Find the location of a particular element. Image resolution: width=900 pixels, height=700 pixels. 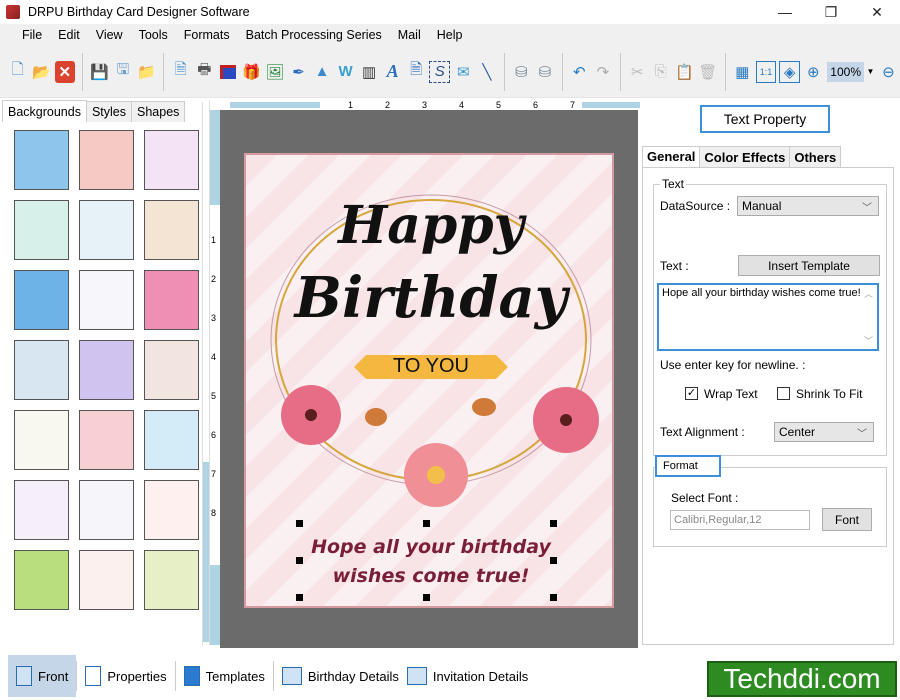

open-icon: 📂 is located at coordinates (41, 72).